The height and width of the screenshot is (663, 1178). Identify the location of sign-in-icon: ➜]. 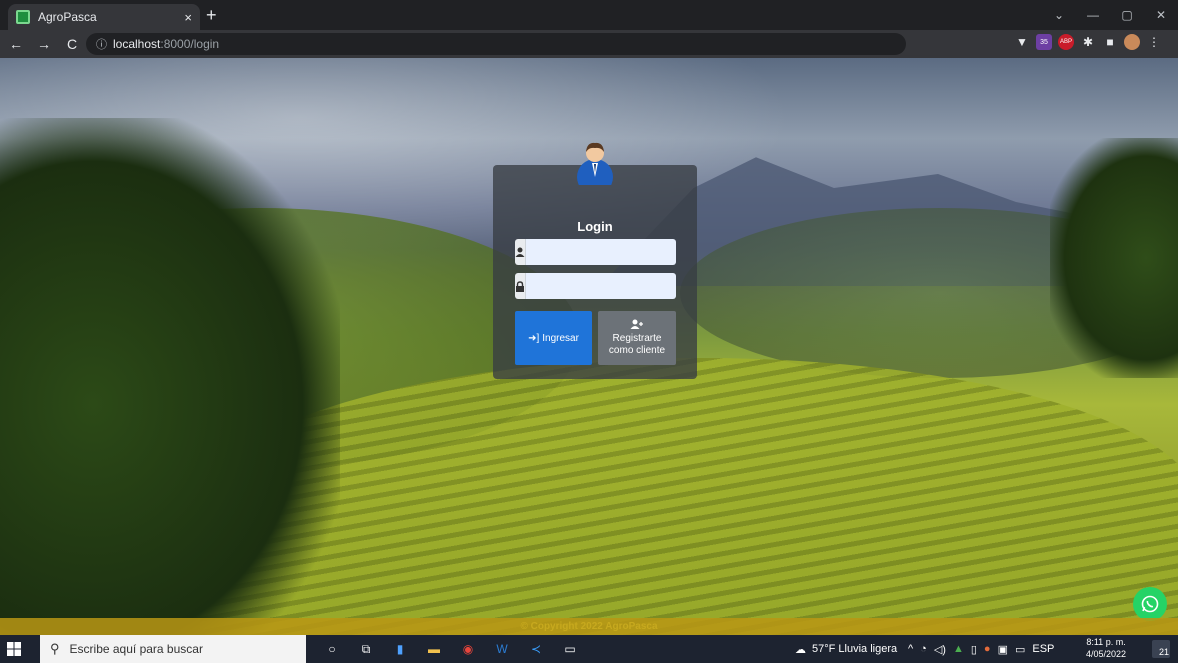
(534, 338).